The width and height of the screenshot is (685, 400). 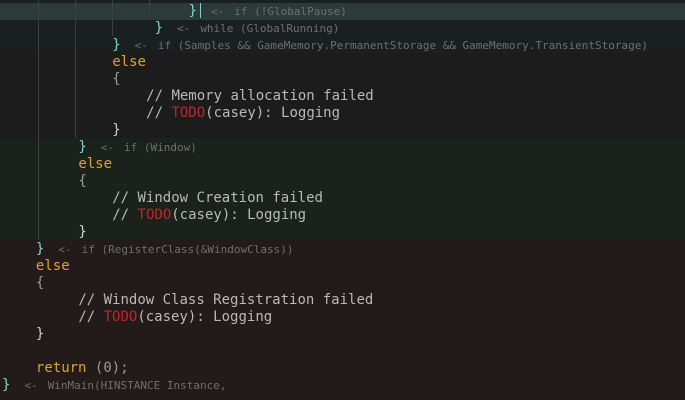 I want to click on punctuation-token: (, so click(x=95, y=368).